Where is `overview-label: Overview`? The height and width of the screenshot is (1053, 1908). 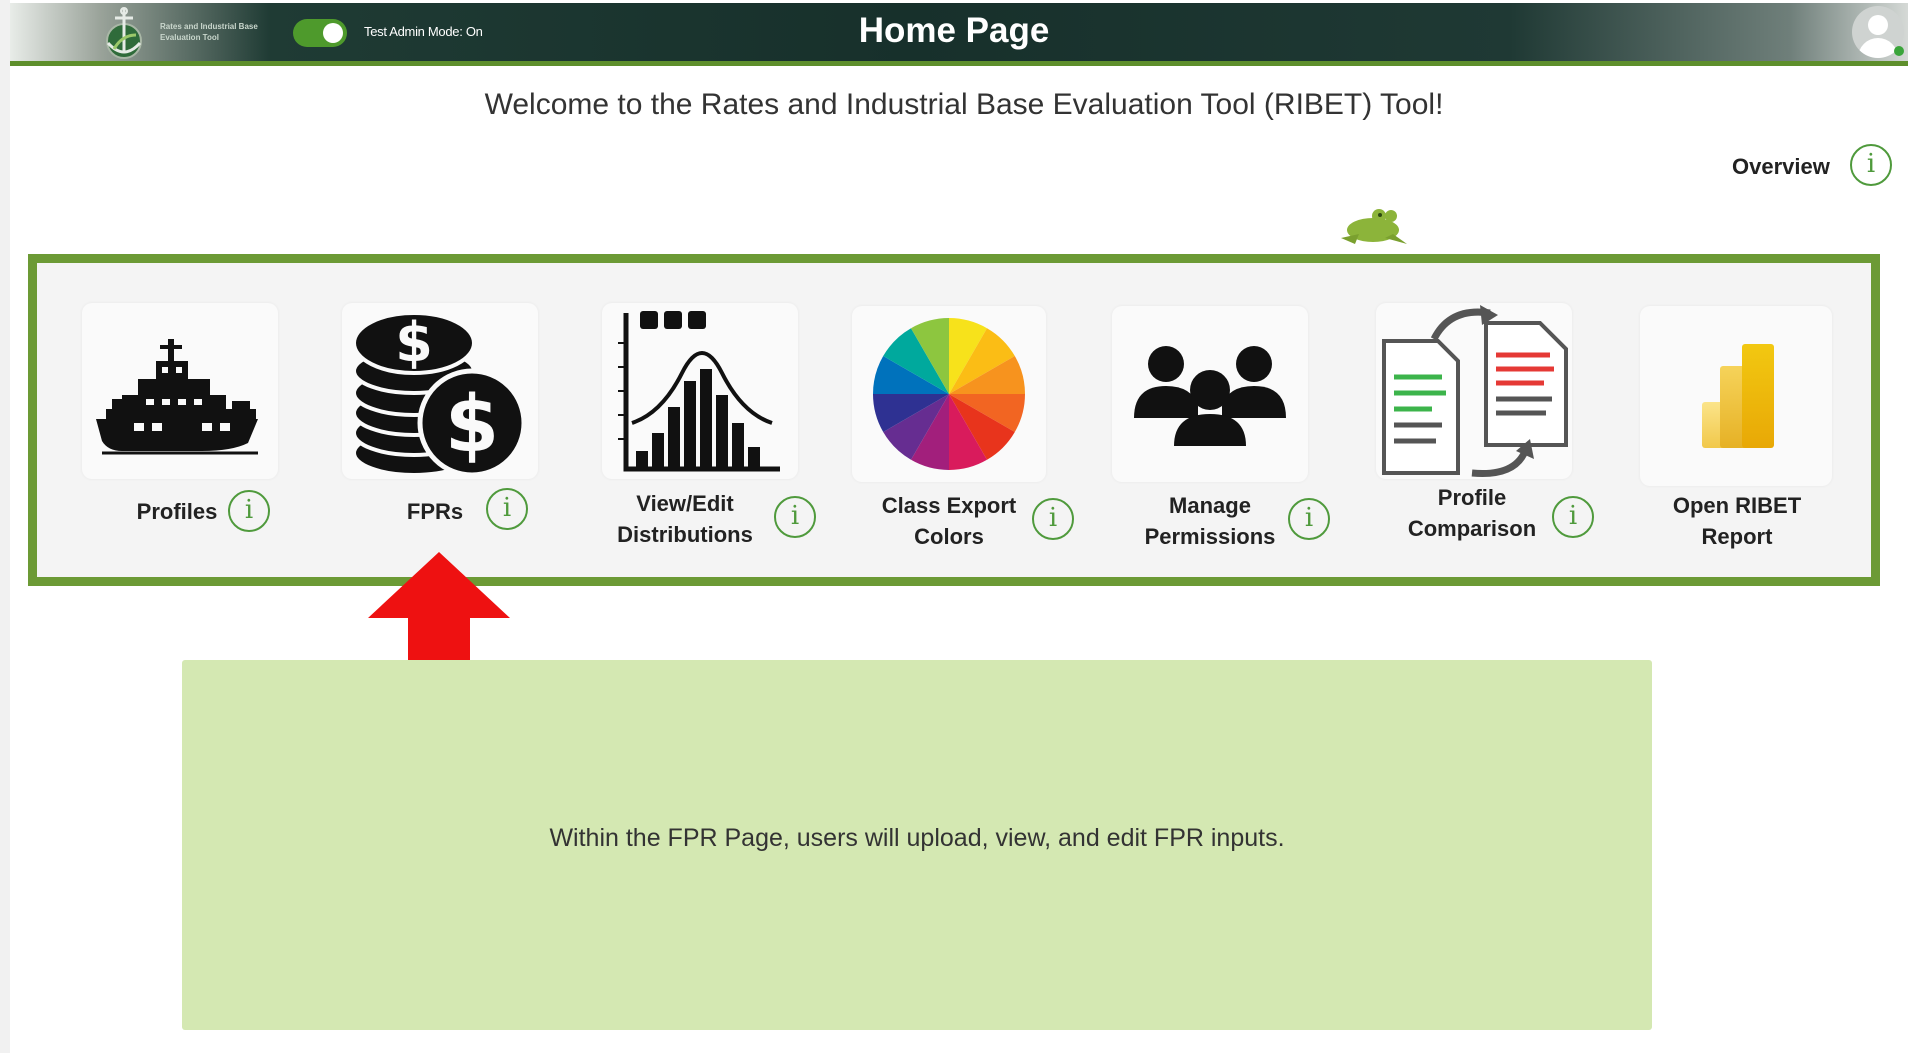 overview-label: Overview is located at coordinates (1781, 166).